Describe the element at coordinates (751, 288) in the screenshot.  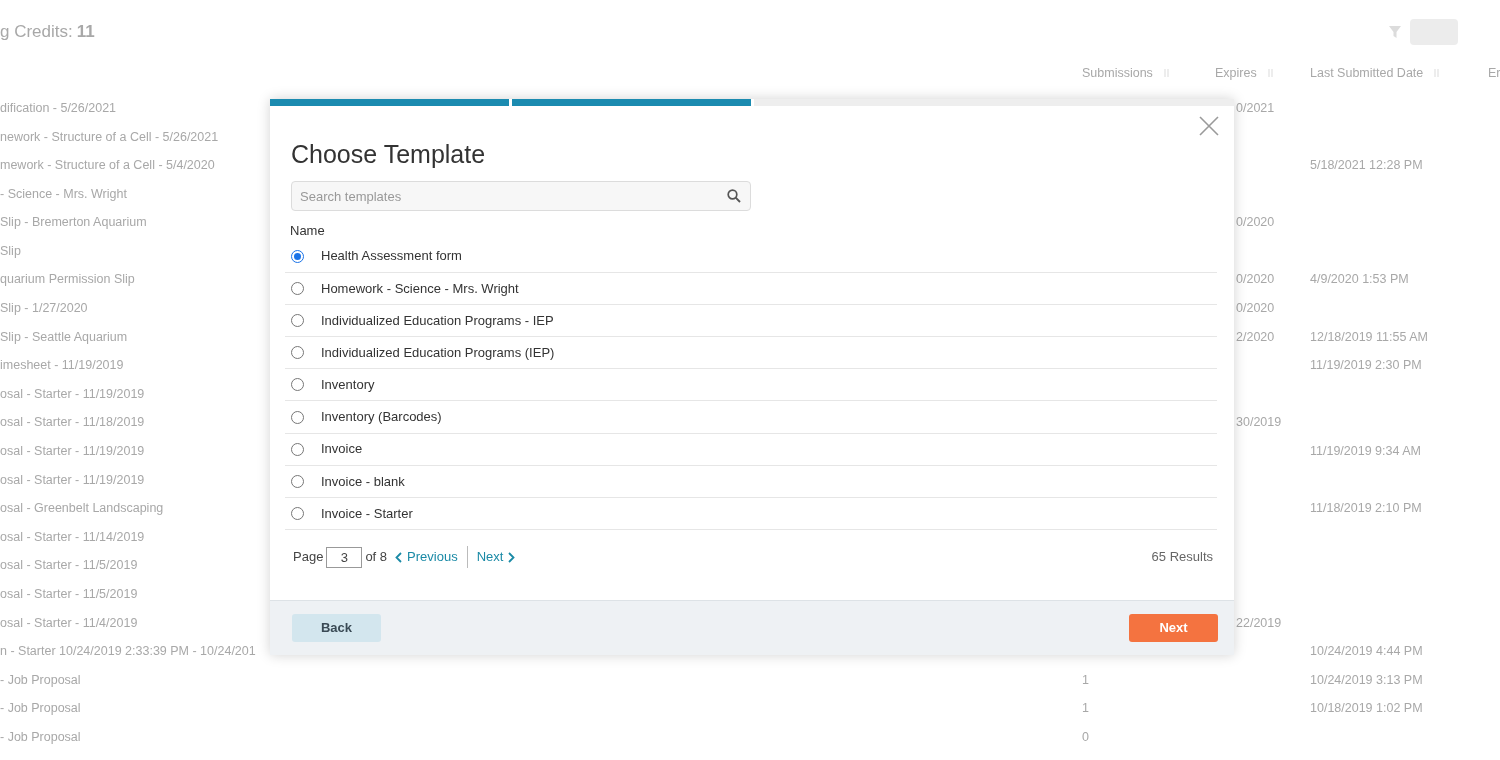
I see `template-row: Homework - Science - Mrs. Wright` at that location.